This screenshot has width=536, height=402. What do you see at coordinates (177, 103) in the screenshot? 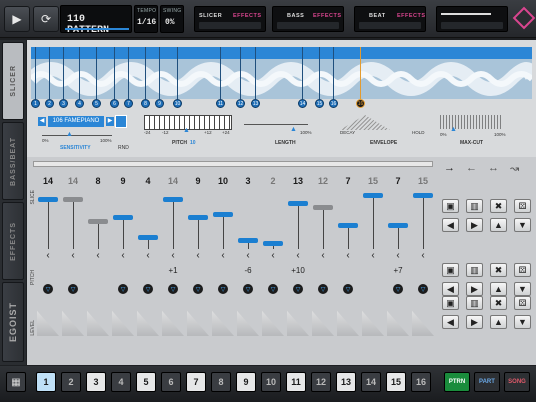
I see `slice-marker: 10` at bounding box center [177, 103].